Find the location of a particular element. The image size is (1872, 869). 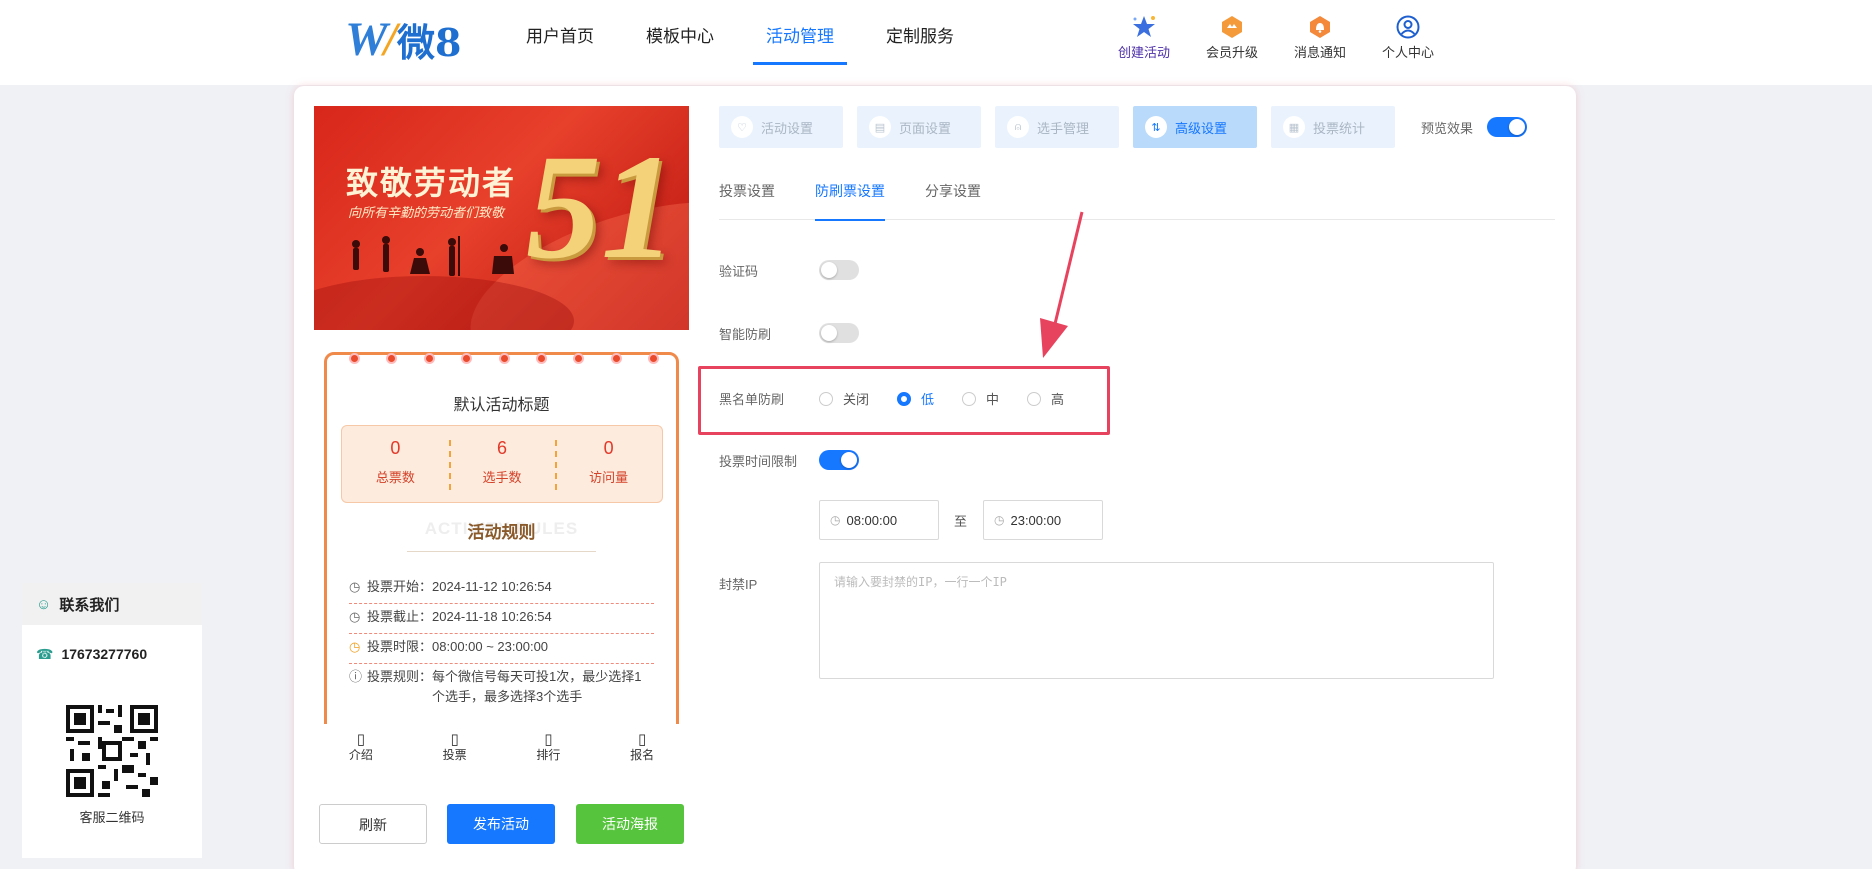

stat-contestants: 6 选手数 is located at coordinates (502, 464).